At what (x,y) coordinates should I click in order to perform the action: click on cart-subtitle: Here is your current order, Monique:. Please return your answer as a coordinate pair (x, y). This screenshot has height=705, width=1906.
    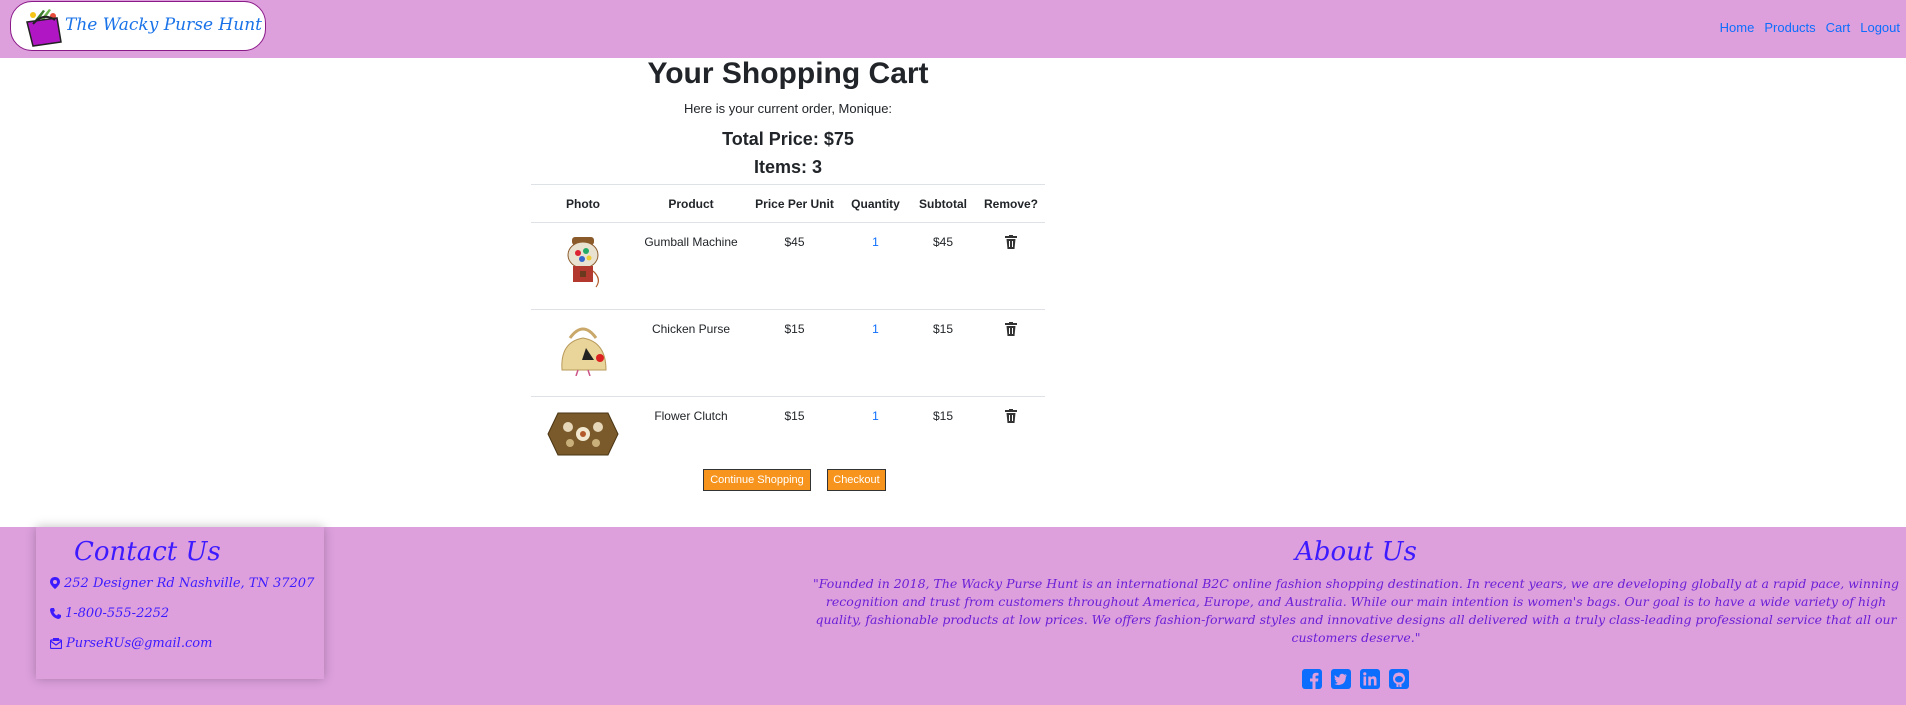
    Looking at the image, I should click on (788, 108).